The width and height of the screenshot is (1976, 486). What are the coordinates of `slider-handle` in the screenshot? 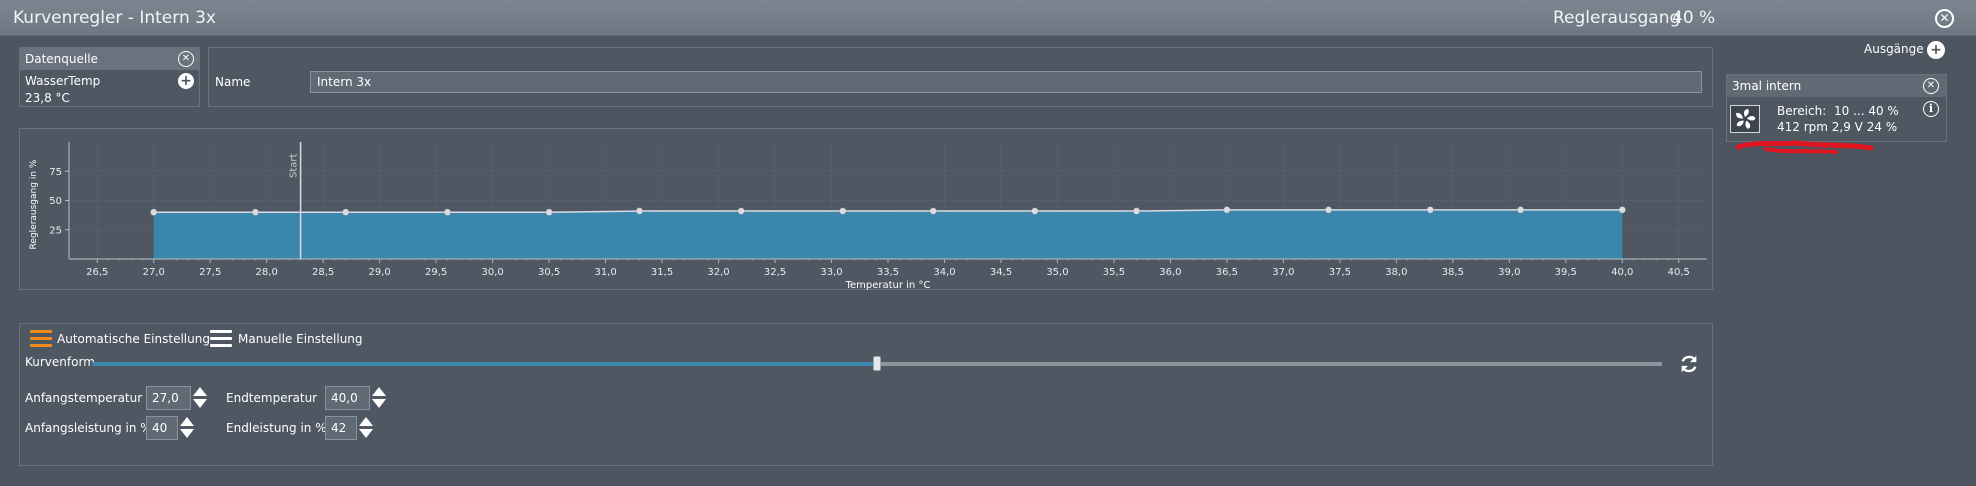 It's located at (877, 363).